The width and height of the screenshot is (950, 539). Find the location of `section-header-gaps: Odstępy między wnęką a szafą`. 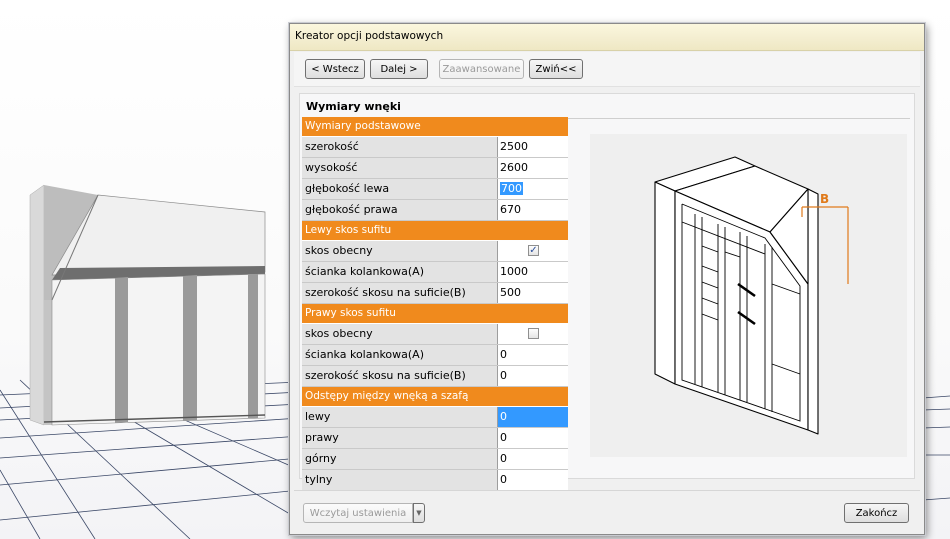

section-header-gaps: Odstępy między wnęką a szafą is located at coordinates (435, 397).